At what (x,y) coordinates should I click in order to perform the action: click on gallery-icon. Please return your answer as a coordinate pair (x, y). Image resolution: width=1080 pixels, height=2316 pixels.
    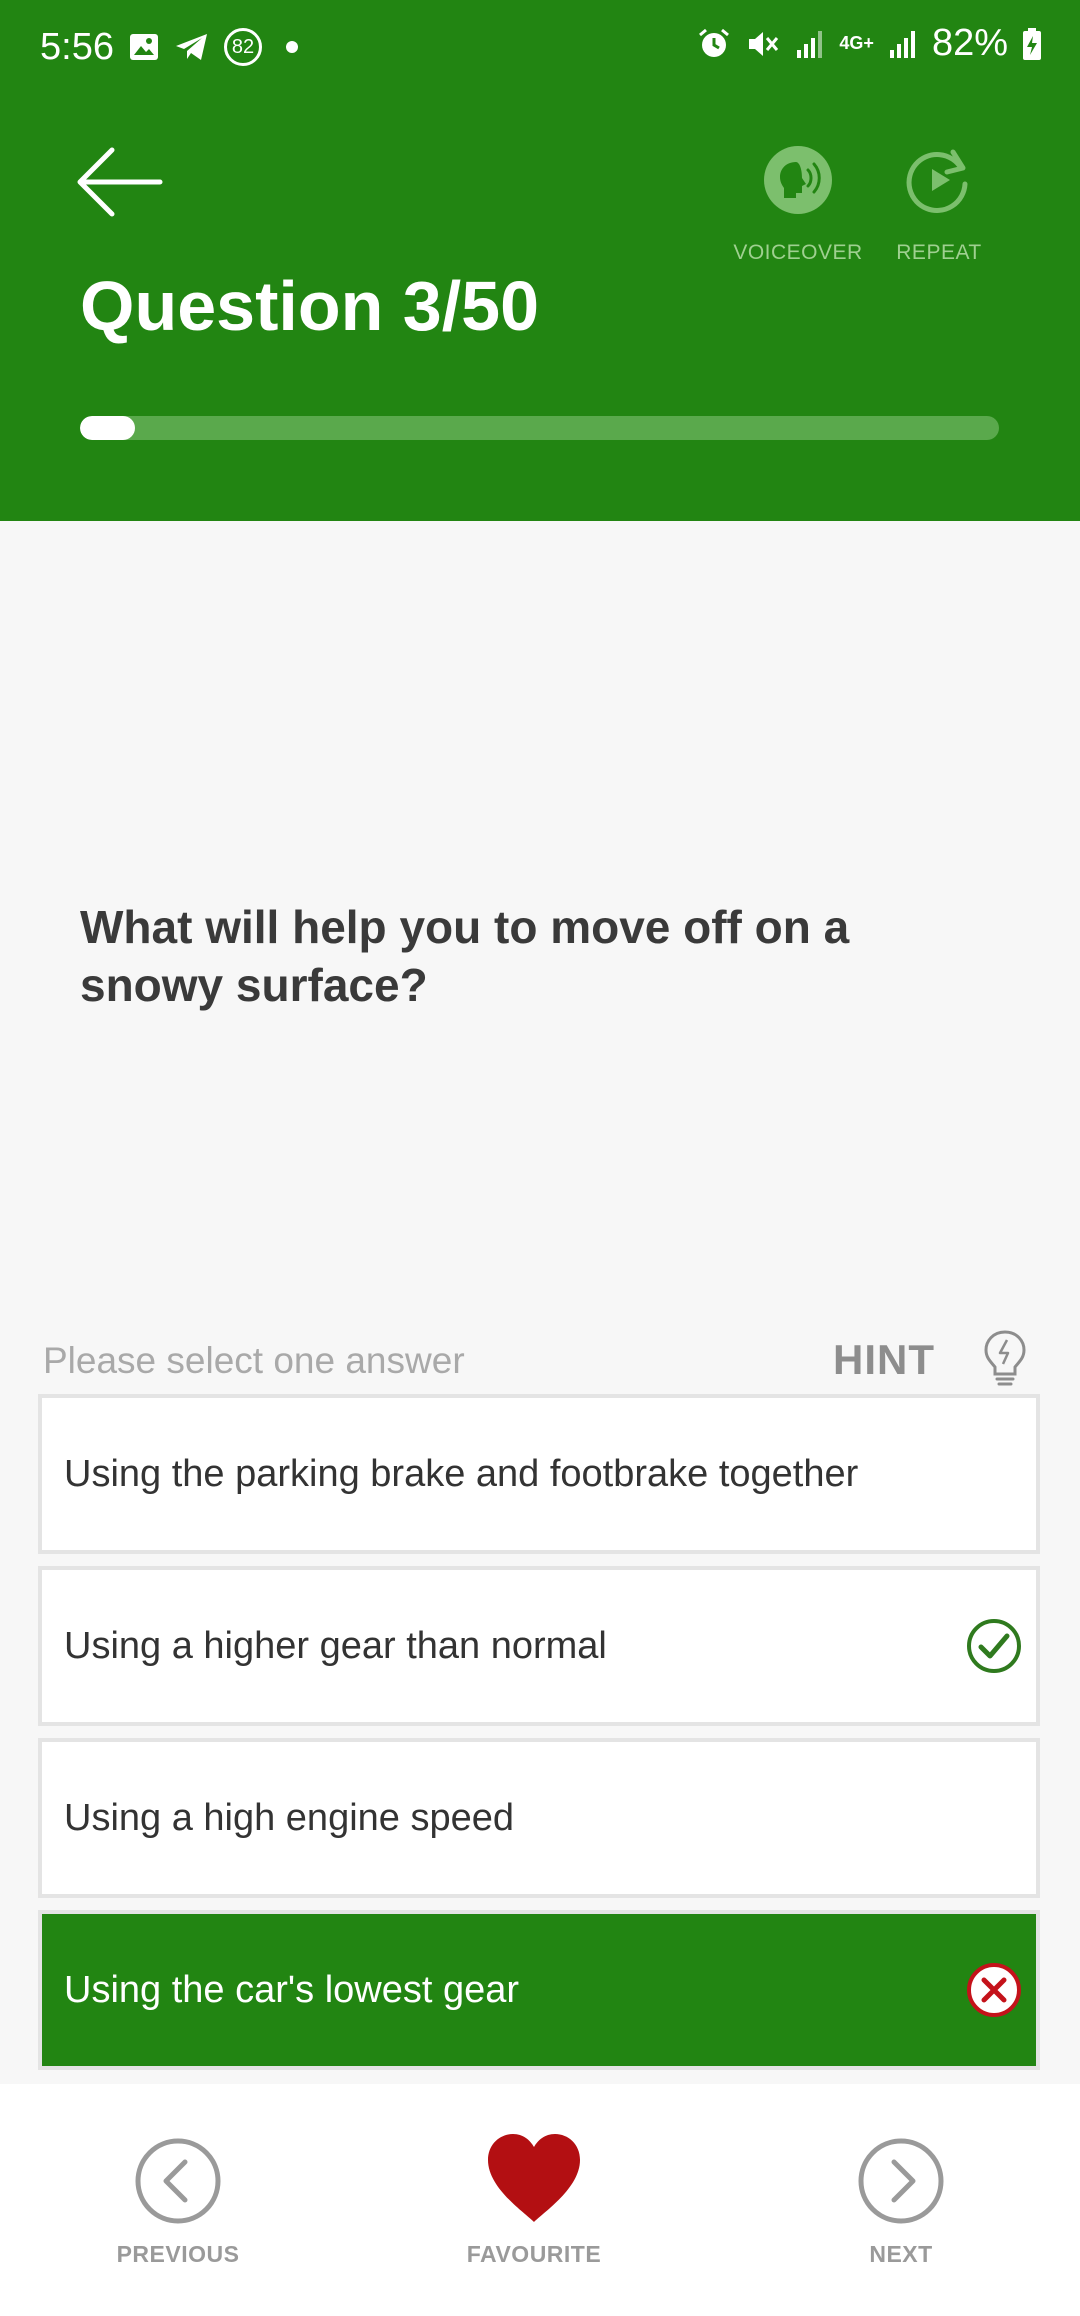
    Looking at the image, I should click on (144, 47).